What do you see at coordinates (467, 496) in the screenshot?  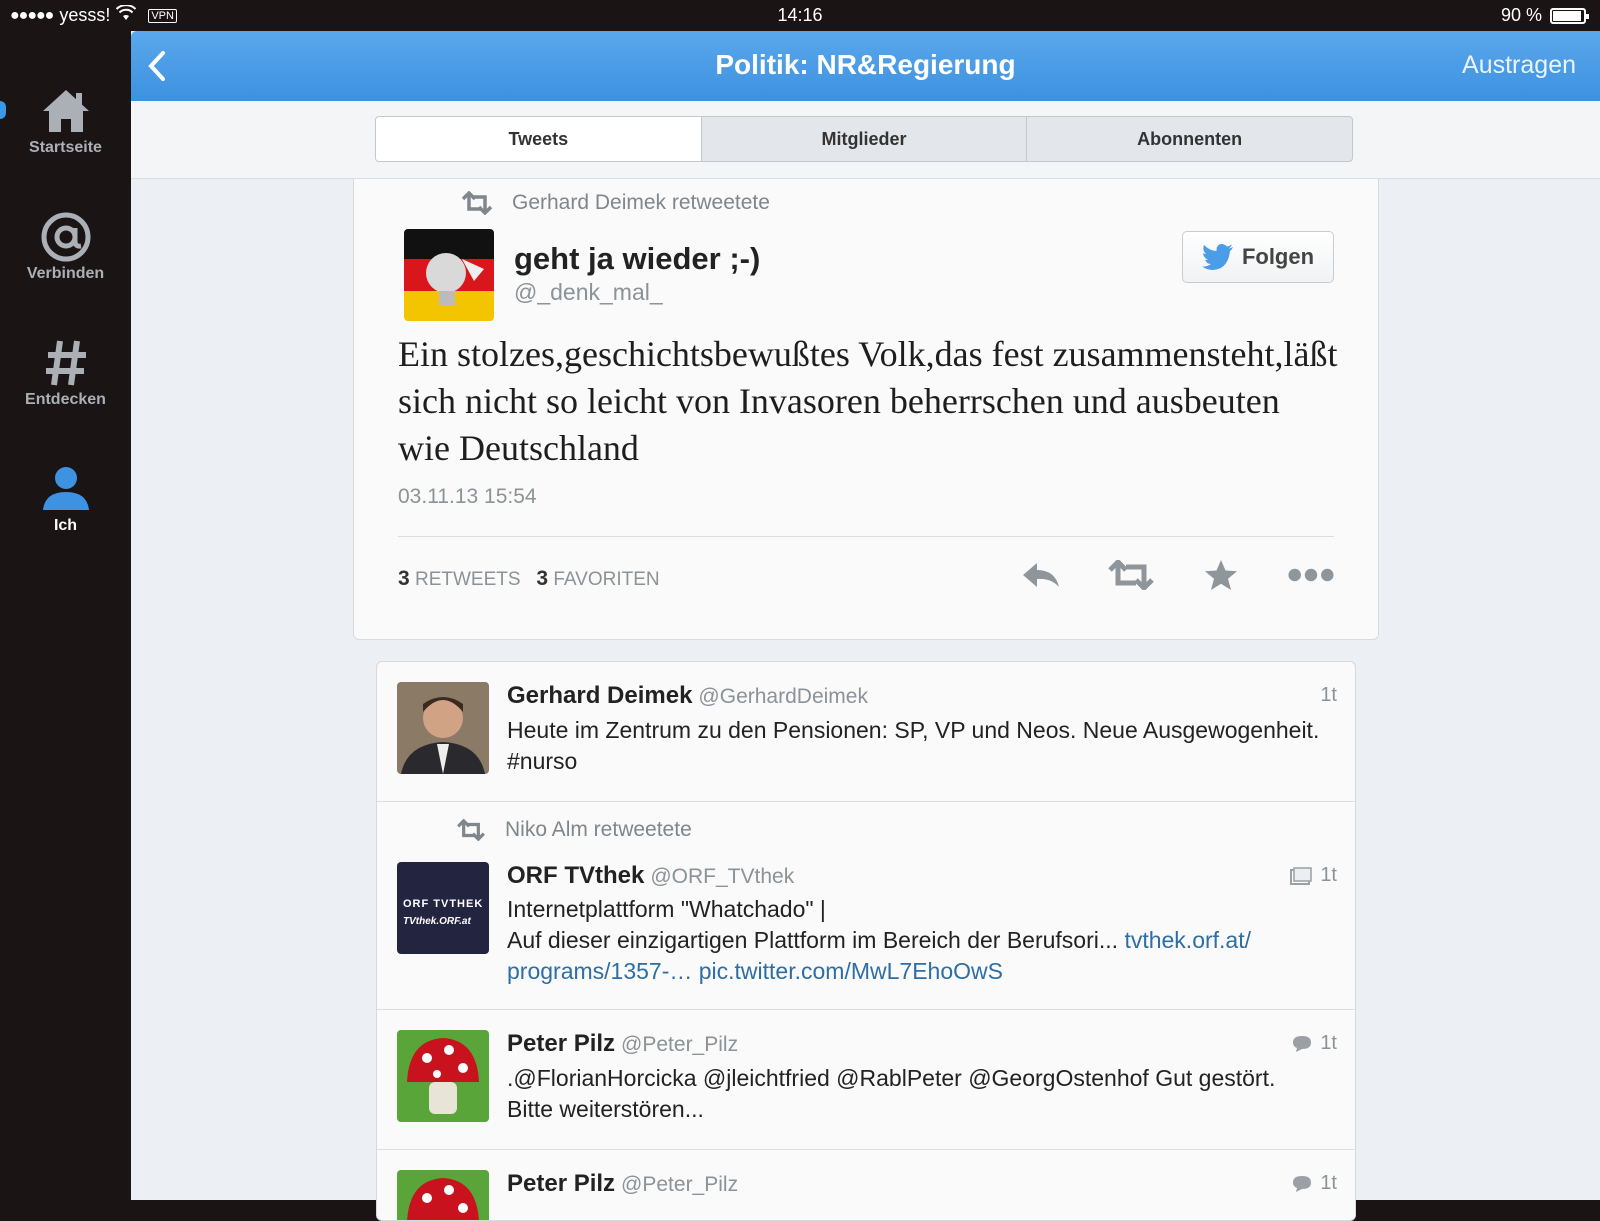 I see `tweet-date: 03.11.13 15:54` at bounding box center [467, 496].